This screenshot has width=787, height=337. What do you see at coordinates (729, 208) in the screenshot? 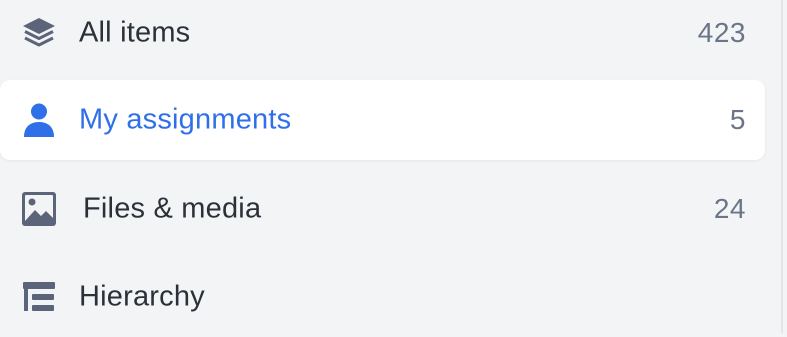
I see `nav-item-count: 24` at bounding box center [729, 208].